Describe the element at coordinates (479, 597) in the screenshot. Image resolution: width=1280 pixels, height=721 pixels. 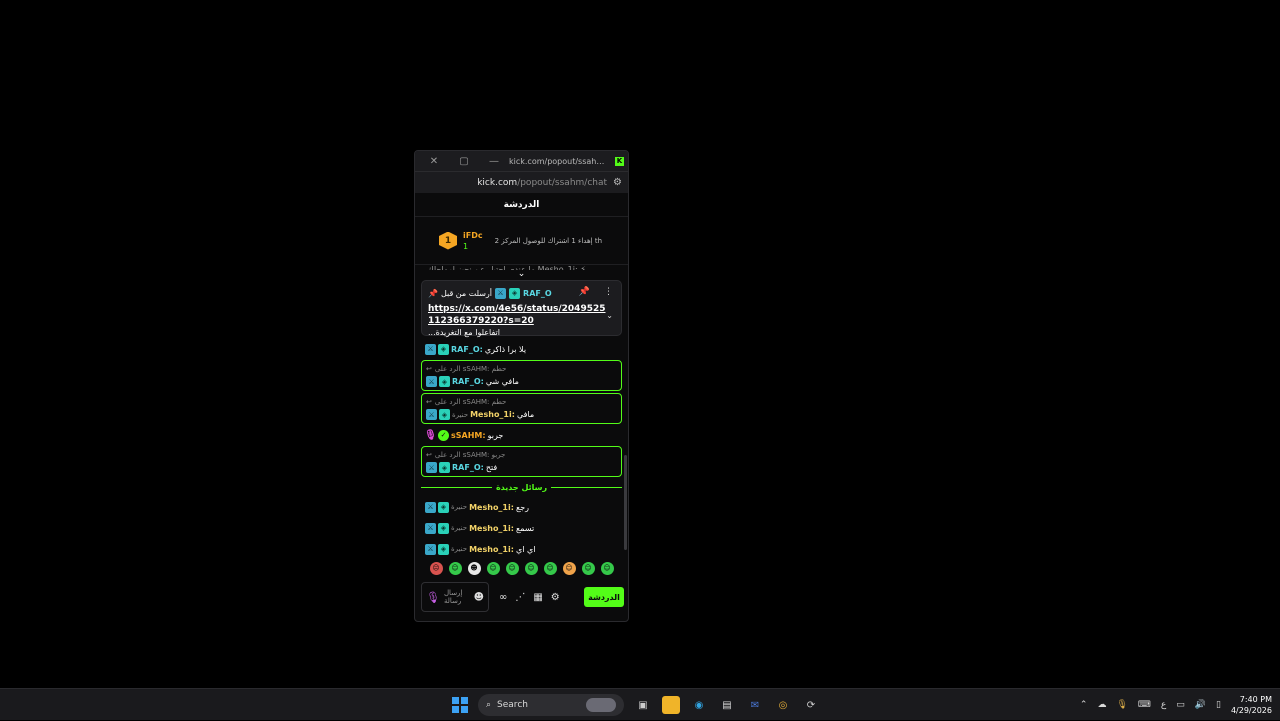
I see `emoji-picker-icon: ☻` at that location.